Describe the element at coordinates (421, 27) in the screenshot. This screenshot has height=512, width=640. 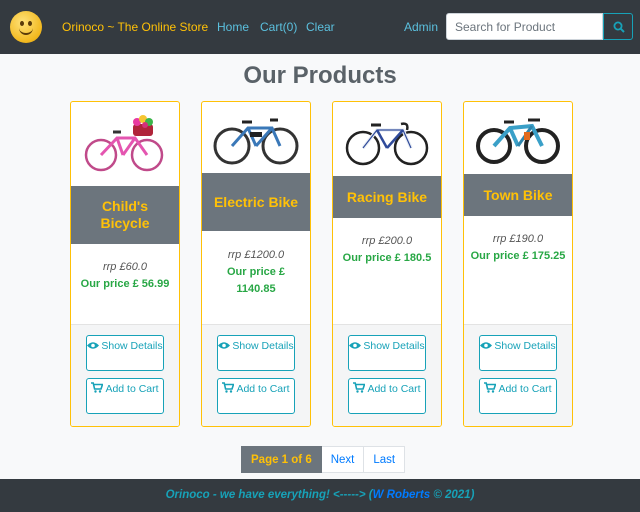
I see `nav-admin: Admin` at that location.